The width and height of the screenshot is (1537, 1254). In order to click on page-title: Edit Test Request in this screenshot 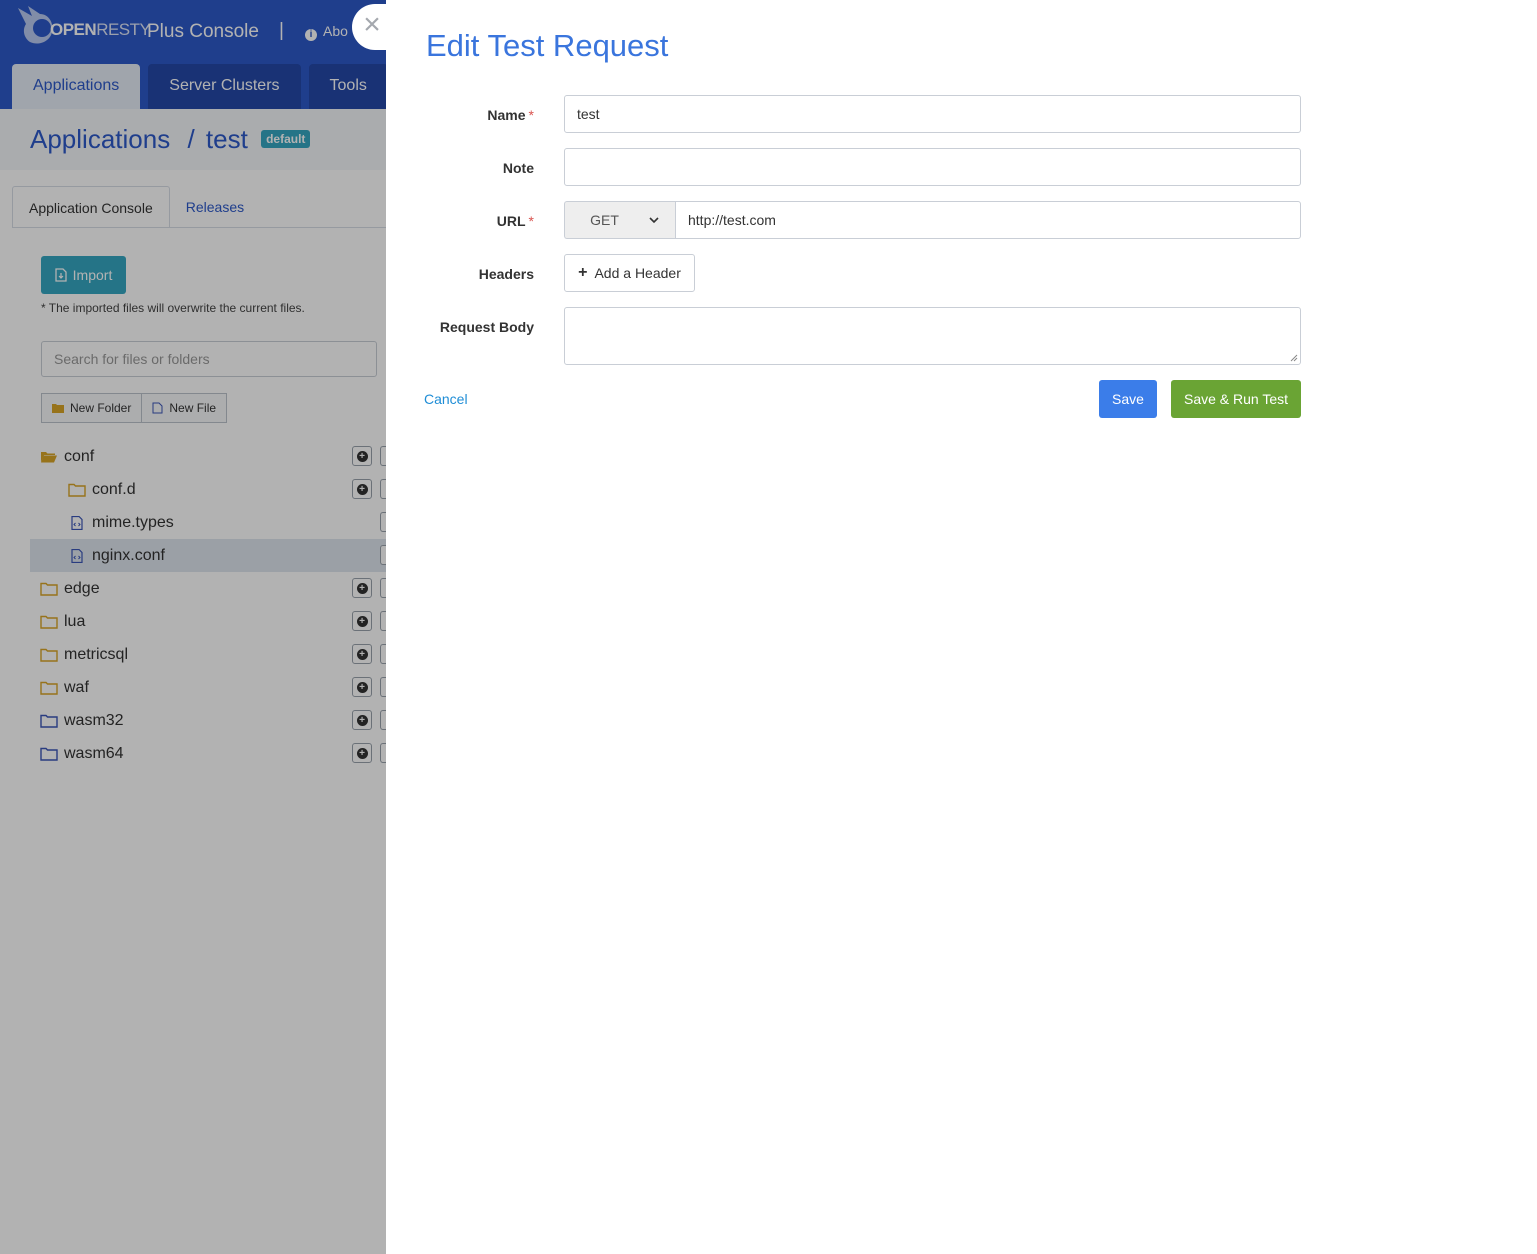, I will do `click(547, 45)`.